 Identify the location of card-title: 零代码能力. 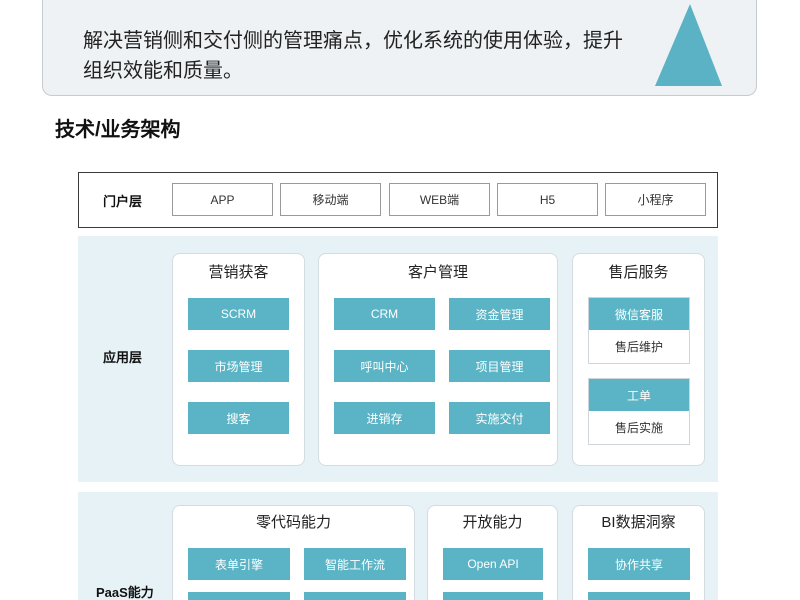
(293, 522).